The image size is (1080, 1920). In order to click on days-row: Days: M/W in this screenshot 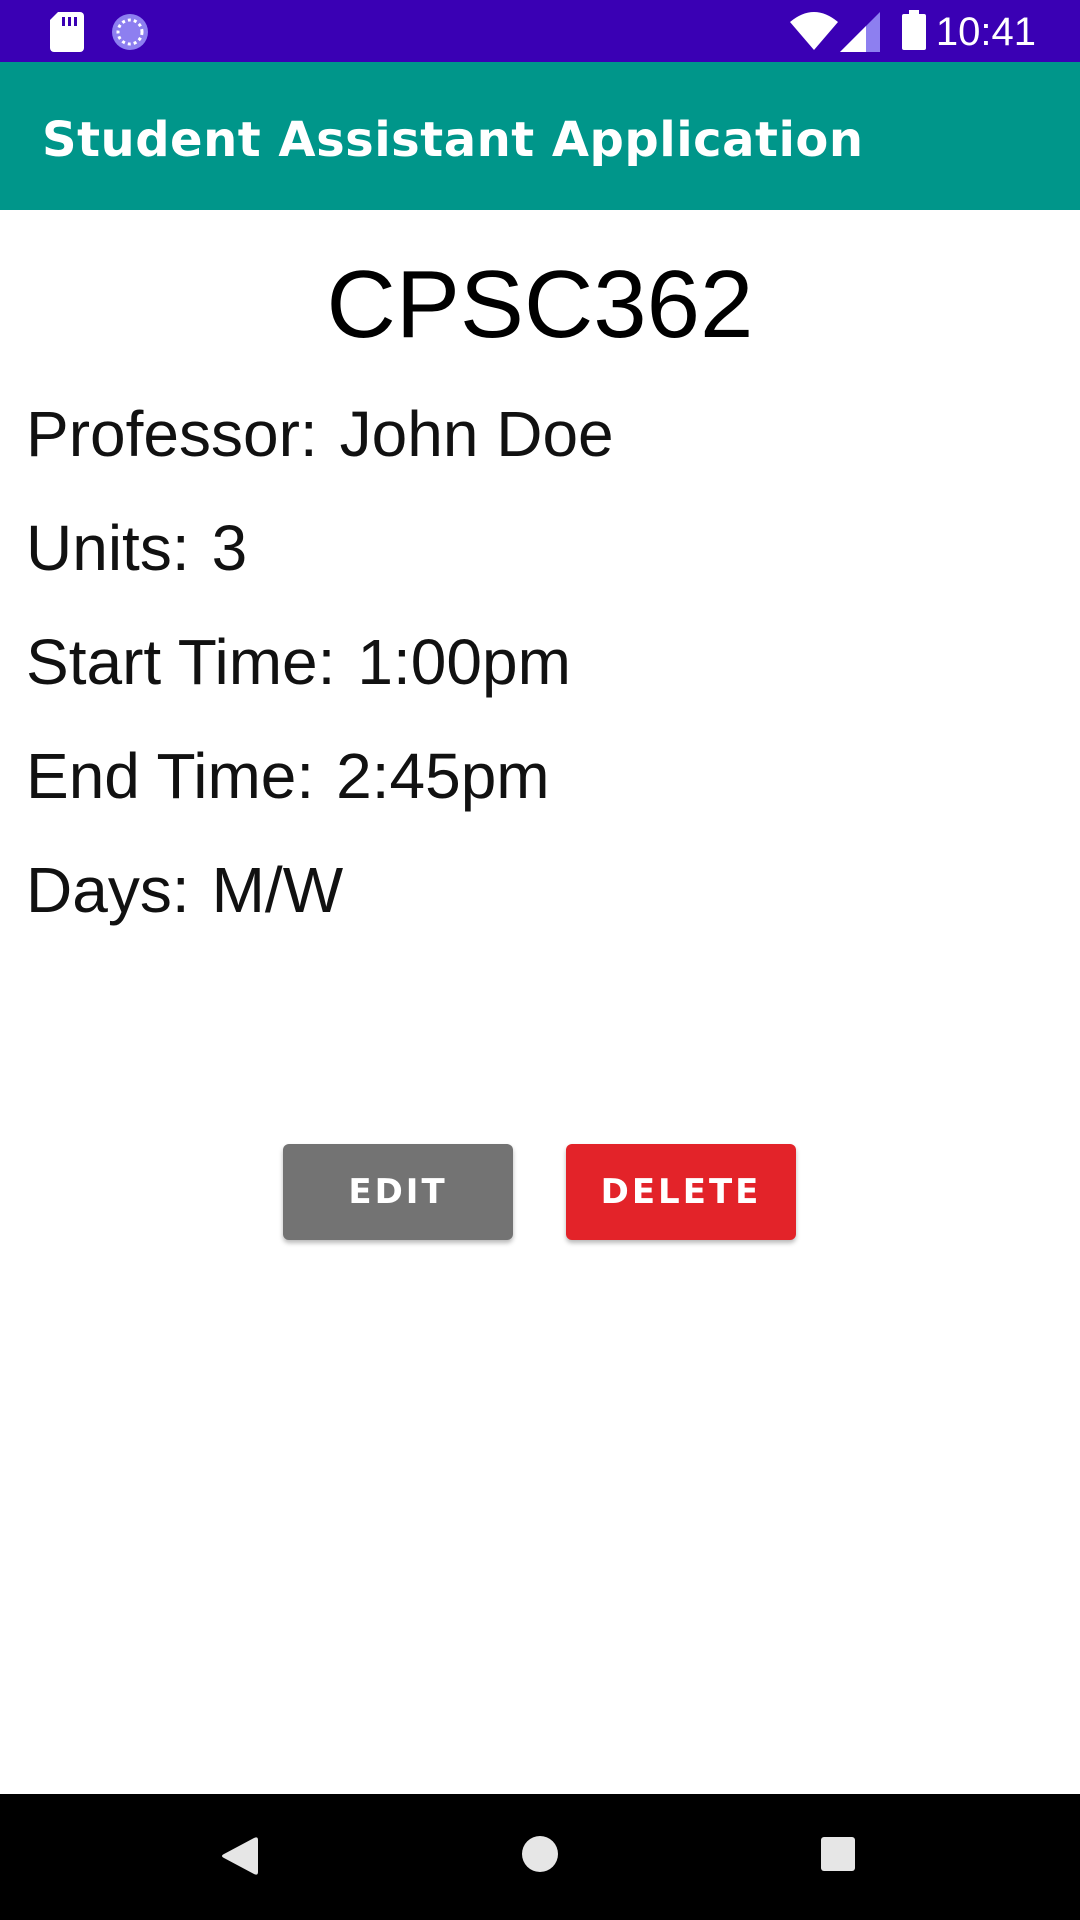, I will do `click(184, 890)`.